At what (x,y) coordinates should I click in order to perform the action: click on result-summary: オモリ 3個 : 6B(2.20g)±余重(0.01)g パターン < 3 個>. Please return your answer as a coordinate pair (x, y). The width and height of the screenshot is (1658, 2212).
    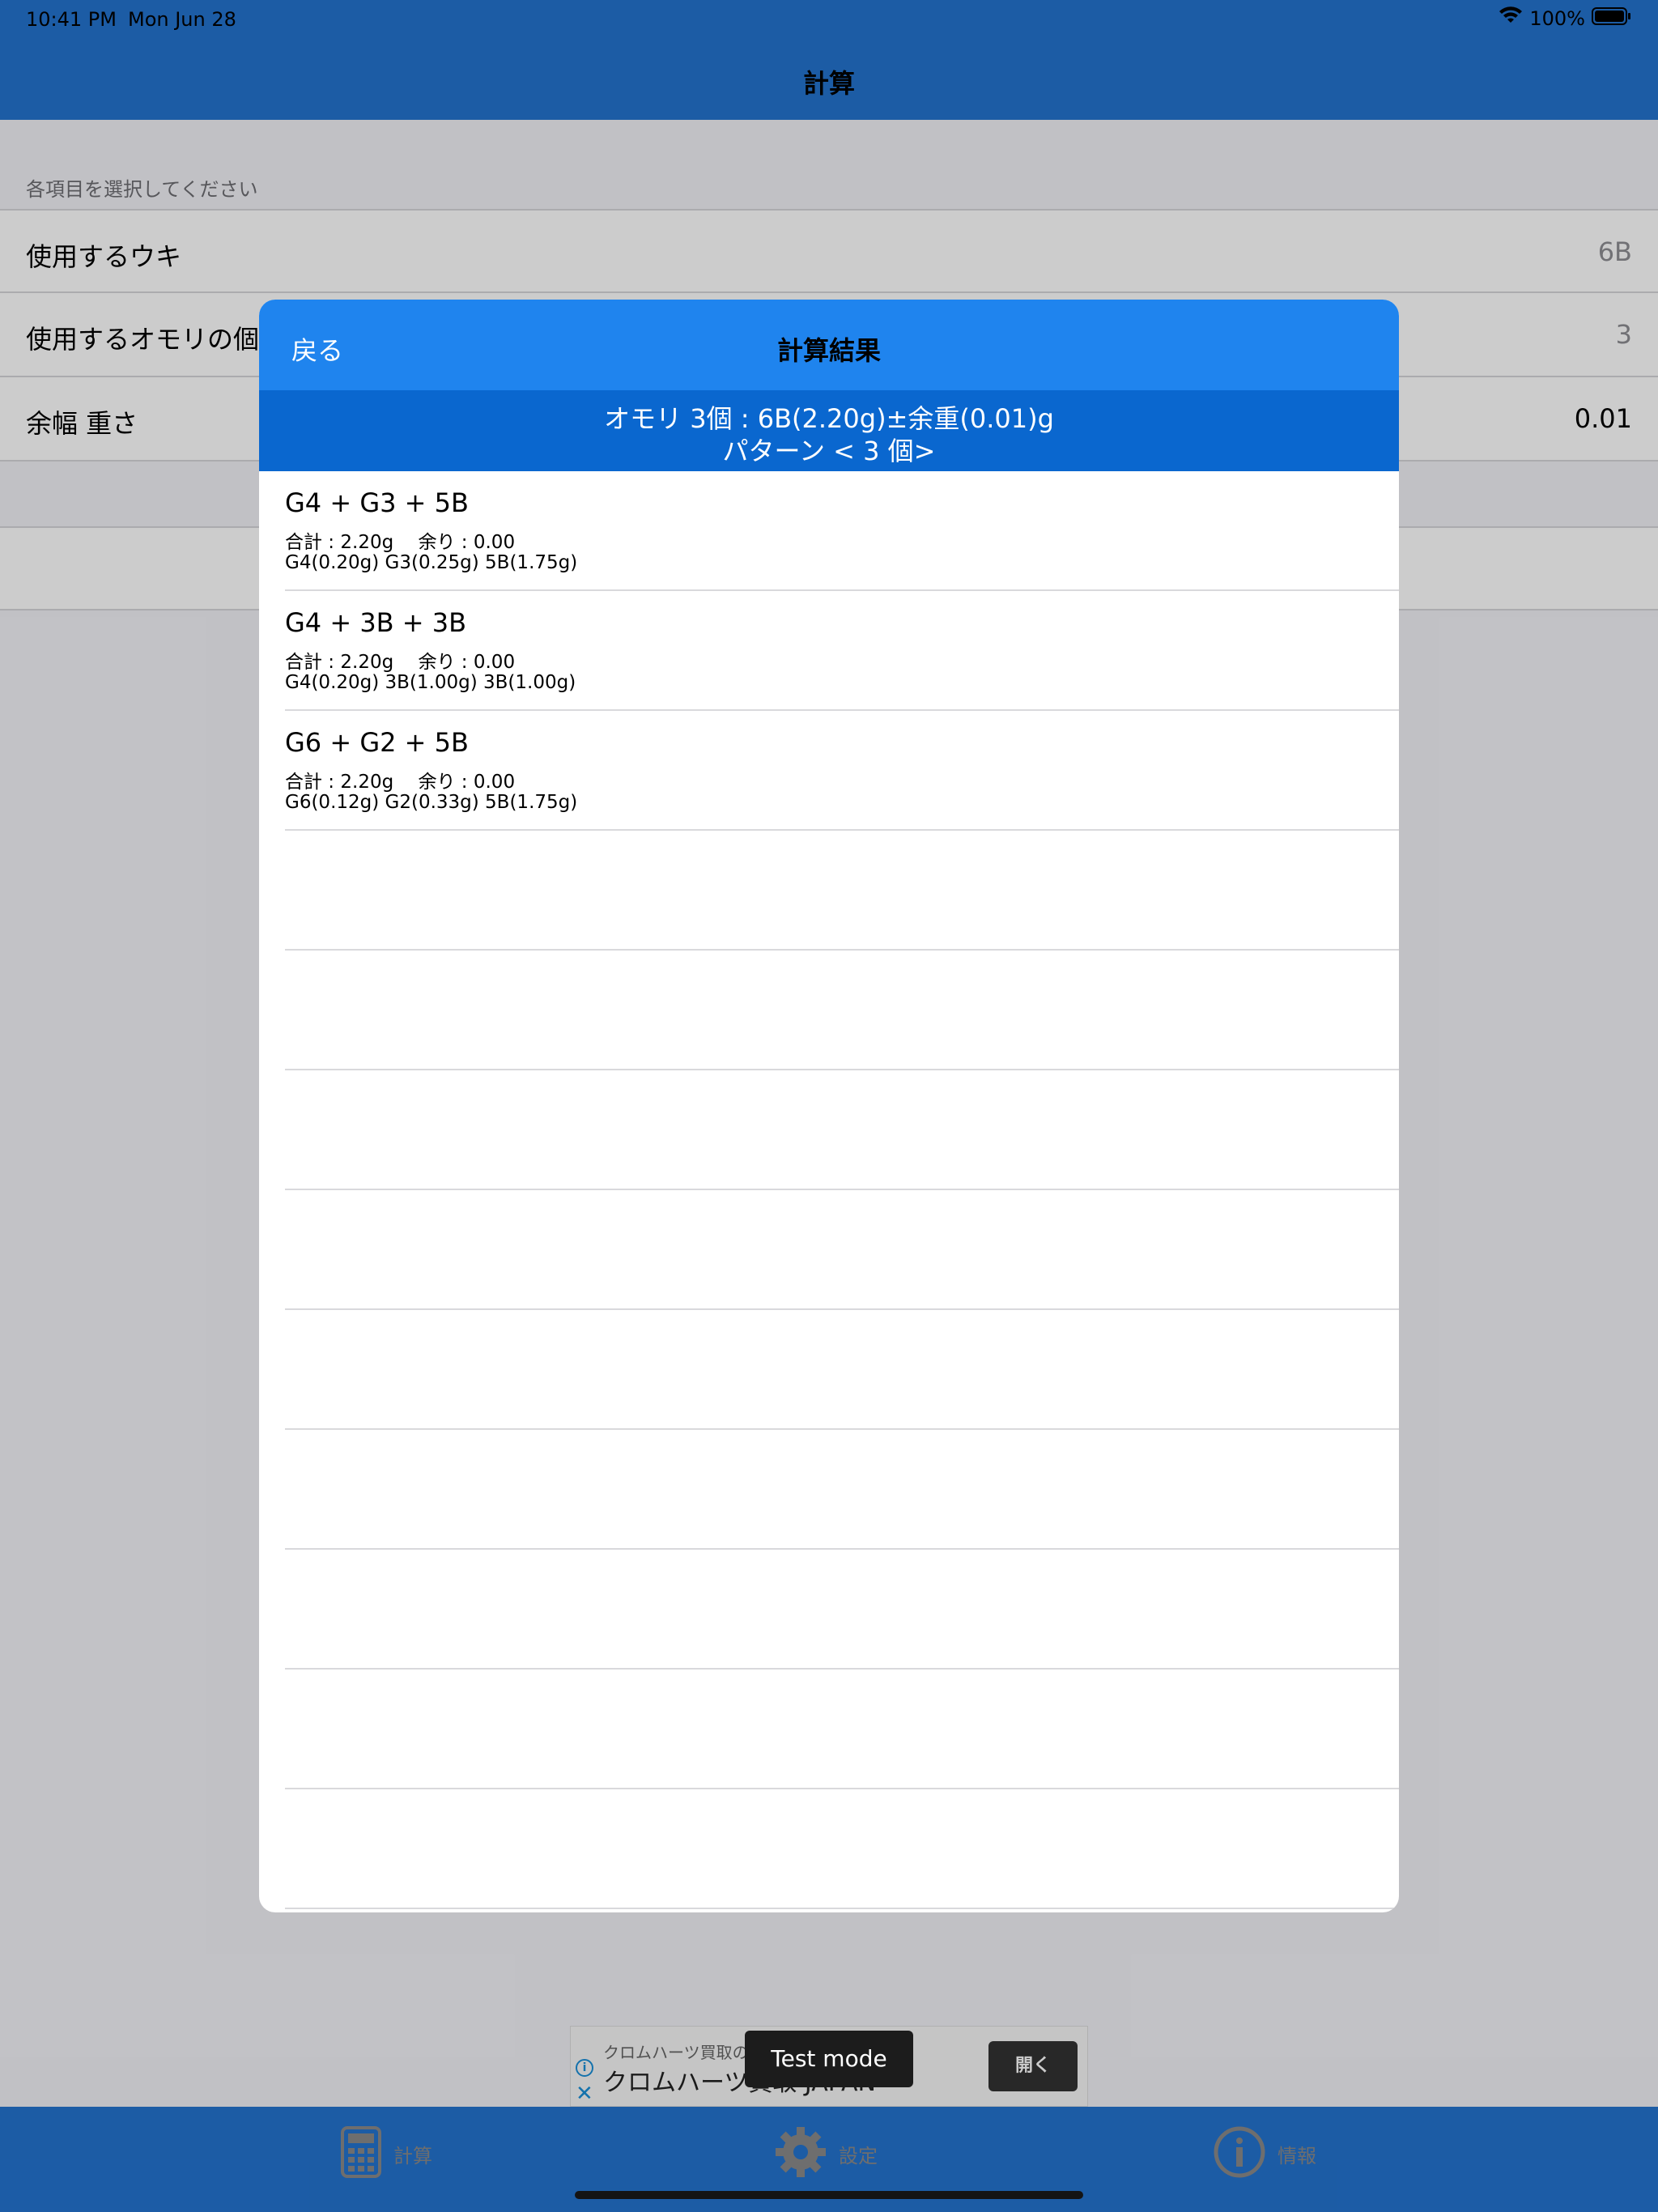
    Looking at the image, I should click on (829, 430).